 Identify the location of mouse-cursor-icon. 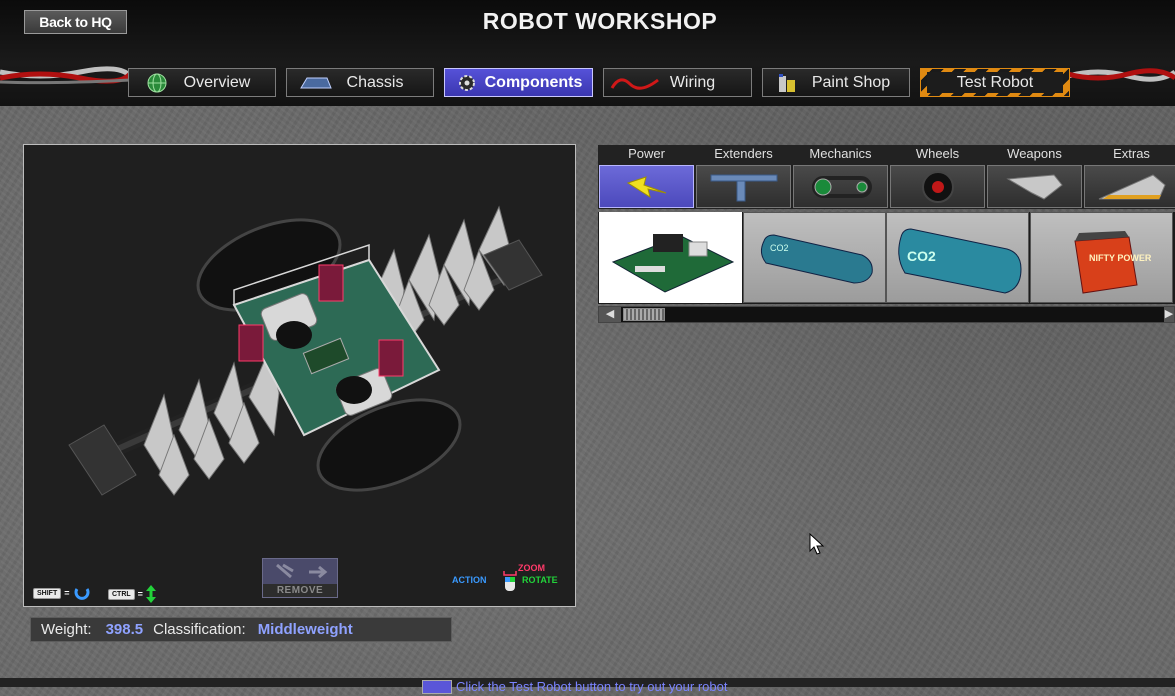
(817, 544).